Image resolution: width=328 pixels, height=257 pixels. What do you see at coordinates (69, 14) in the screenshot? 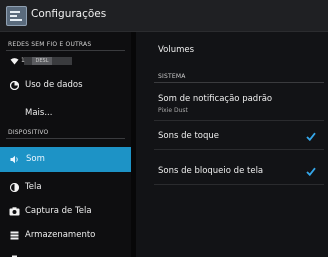
I see `app-title: Configurações` at bounding box center [69, 14].